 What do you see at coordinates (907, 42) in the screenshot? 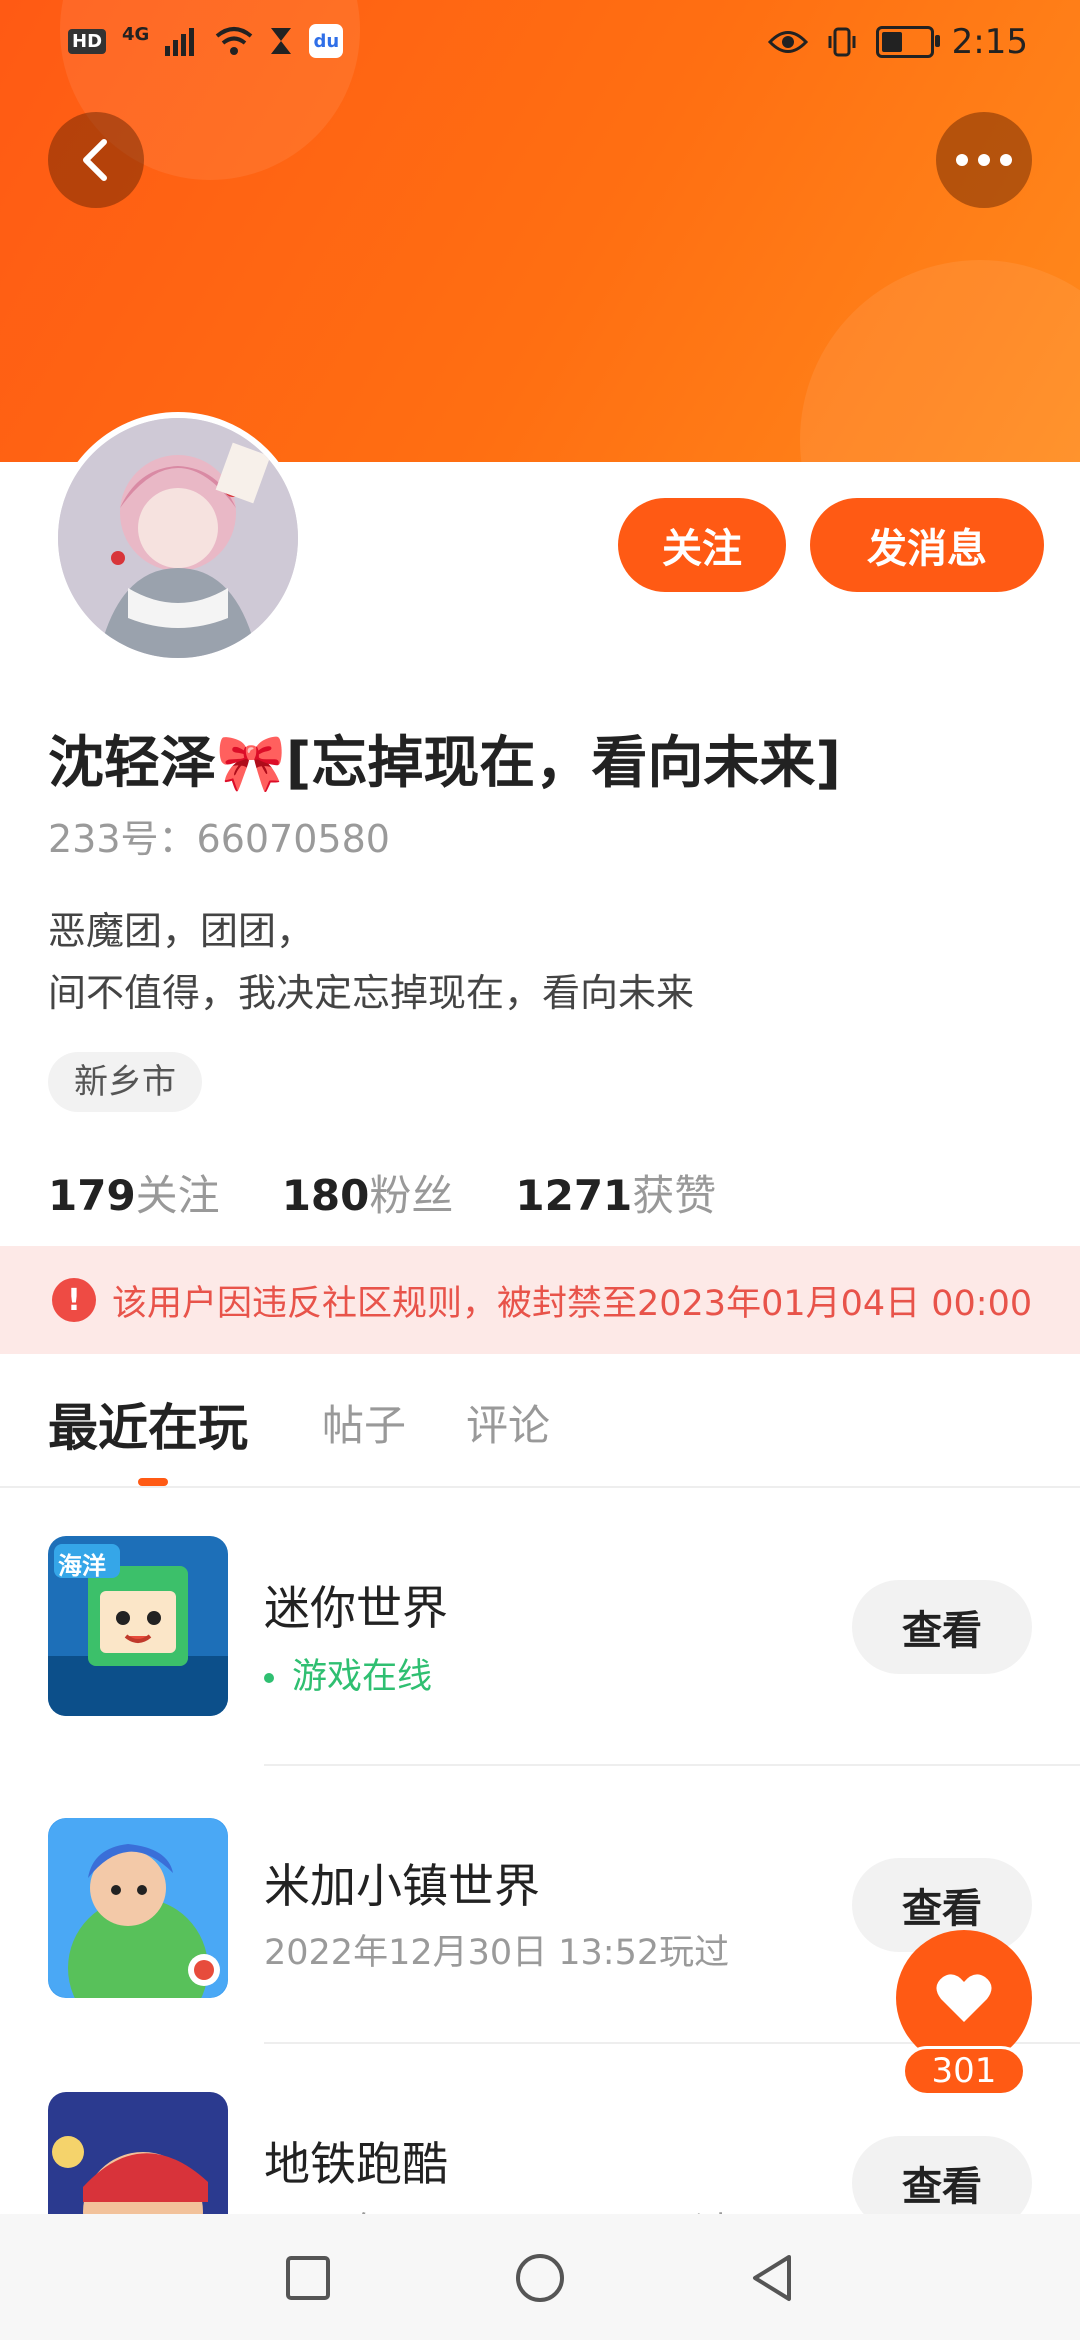
I see `battery-icon` at bounding box center [907, 42].